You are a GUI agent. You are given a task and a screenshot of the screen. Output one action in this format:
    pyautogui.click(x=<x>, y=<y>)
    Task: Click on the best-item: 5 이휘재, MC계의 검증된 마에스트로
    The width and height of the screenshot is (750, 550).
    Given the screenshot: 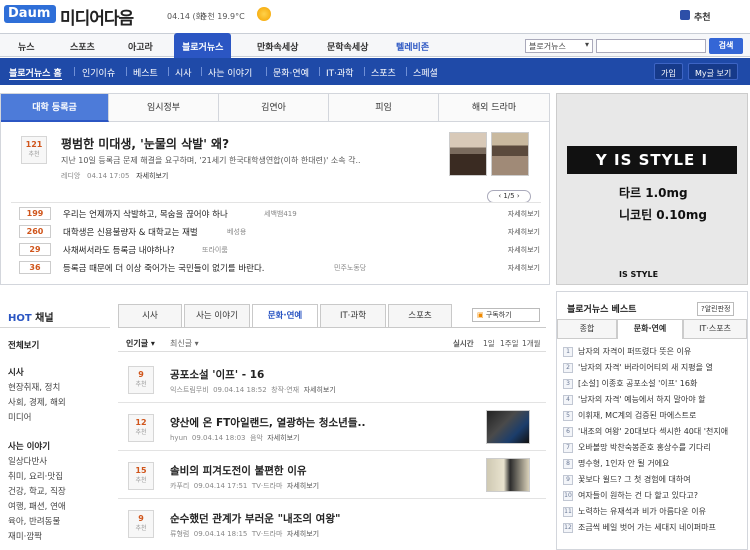 What is the action you would take?
    pyautogui.click(x=654, y=416)
    